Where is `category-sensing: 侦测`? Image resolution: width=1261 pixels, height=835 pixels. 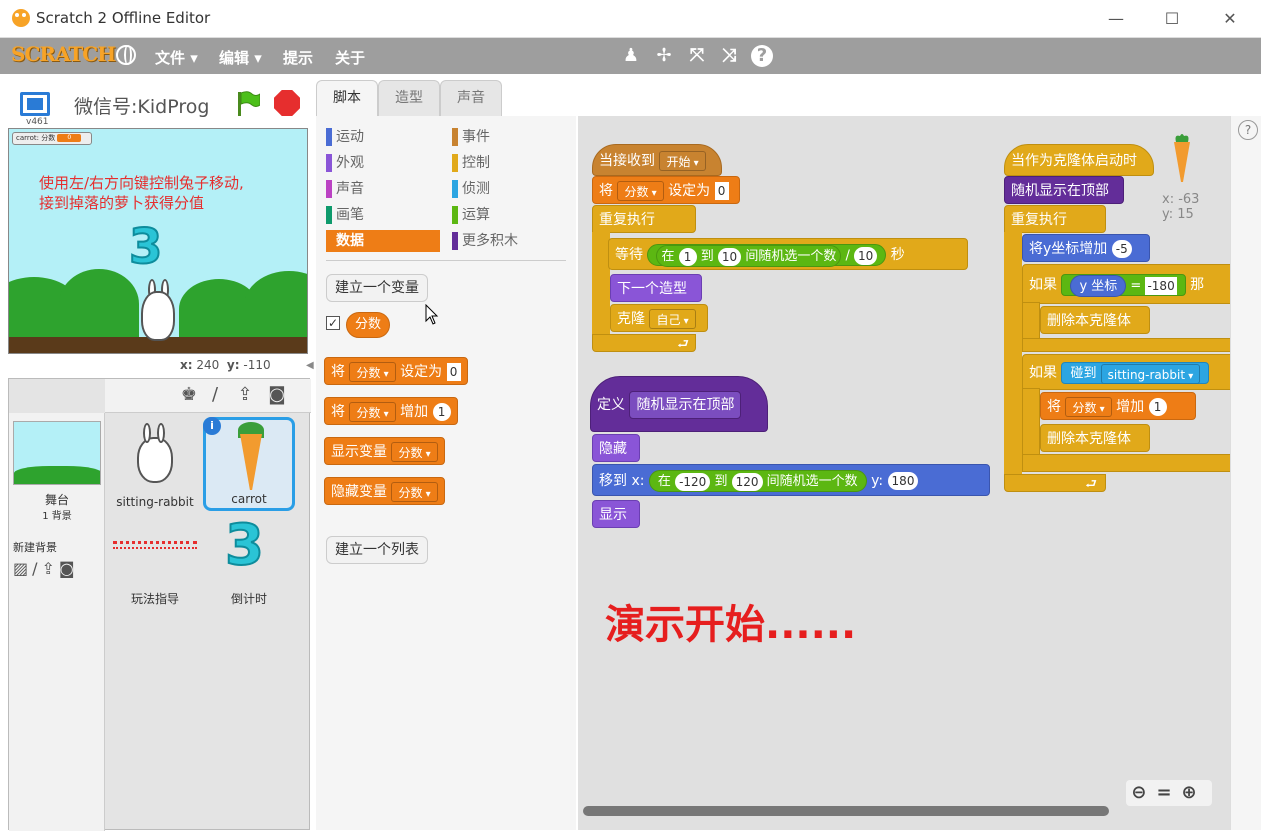
category-sensing: 侦测 is located at coordinates (511, 189).